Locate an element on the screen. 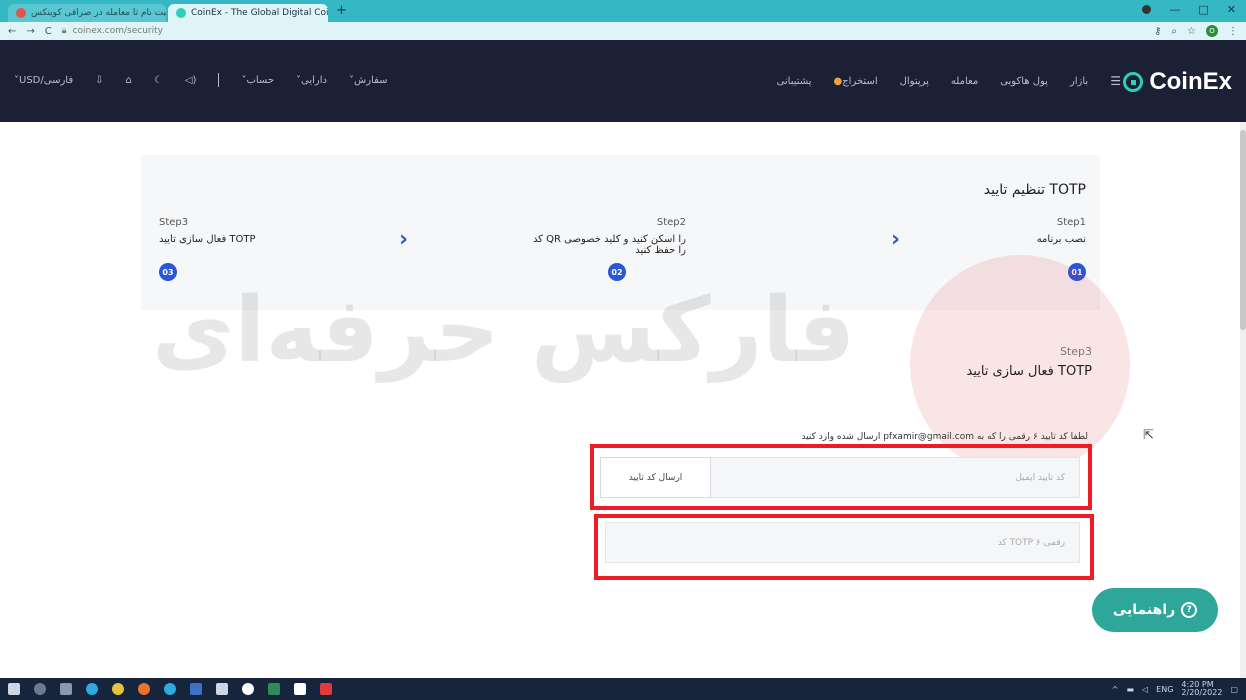  nav-item-account: ˅حساب is located at coordinates (257, 80).